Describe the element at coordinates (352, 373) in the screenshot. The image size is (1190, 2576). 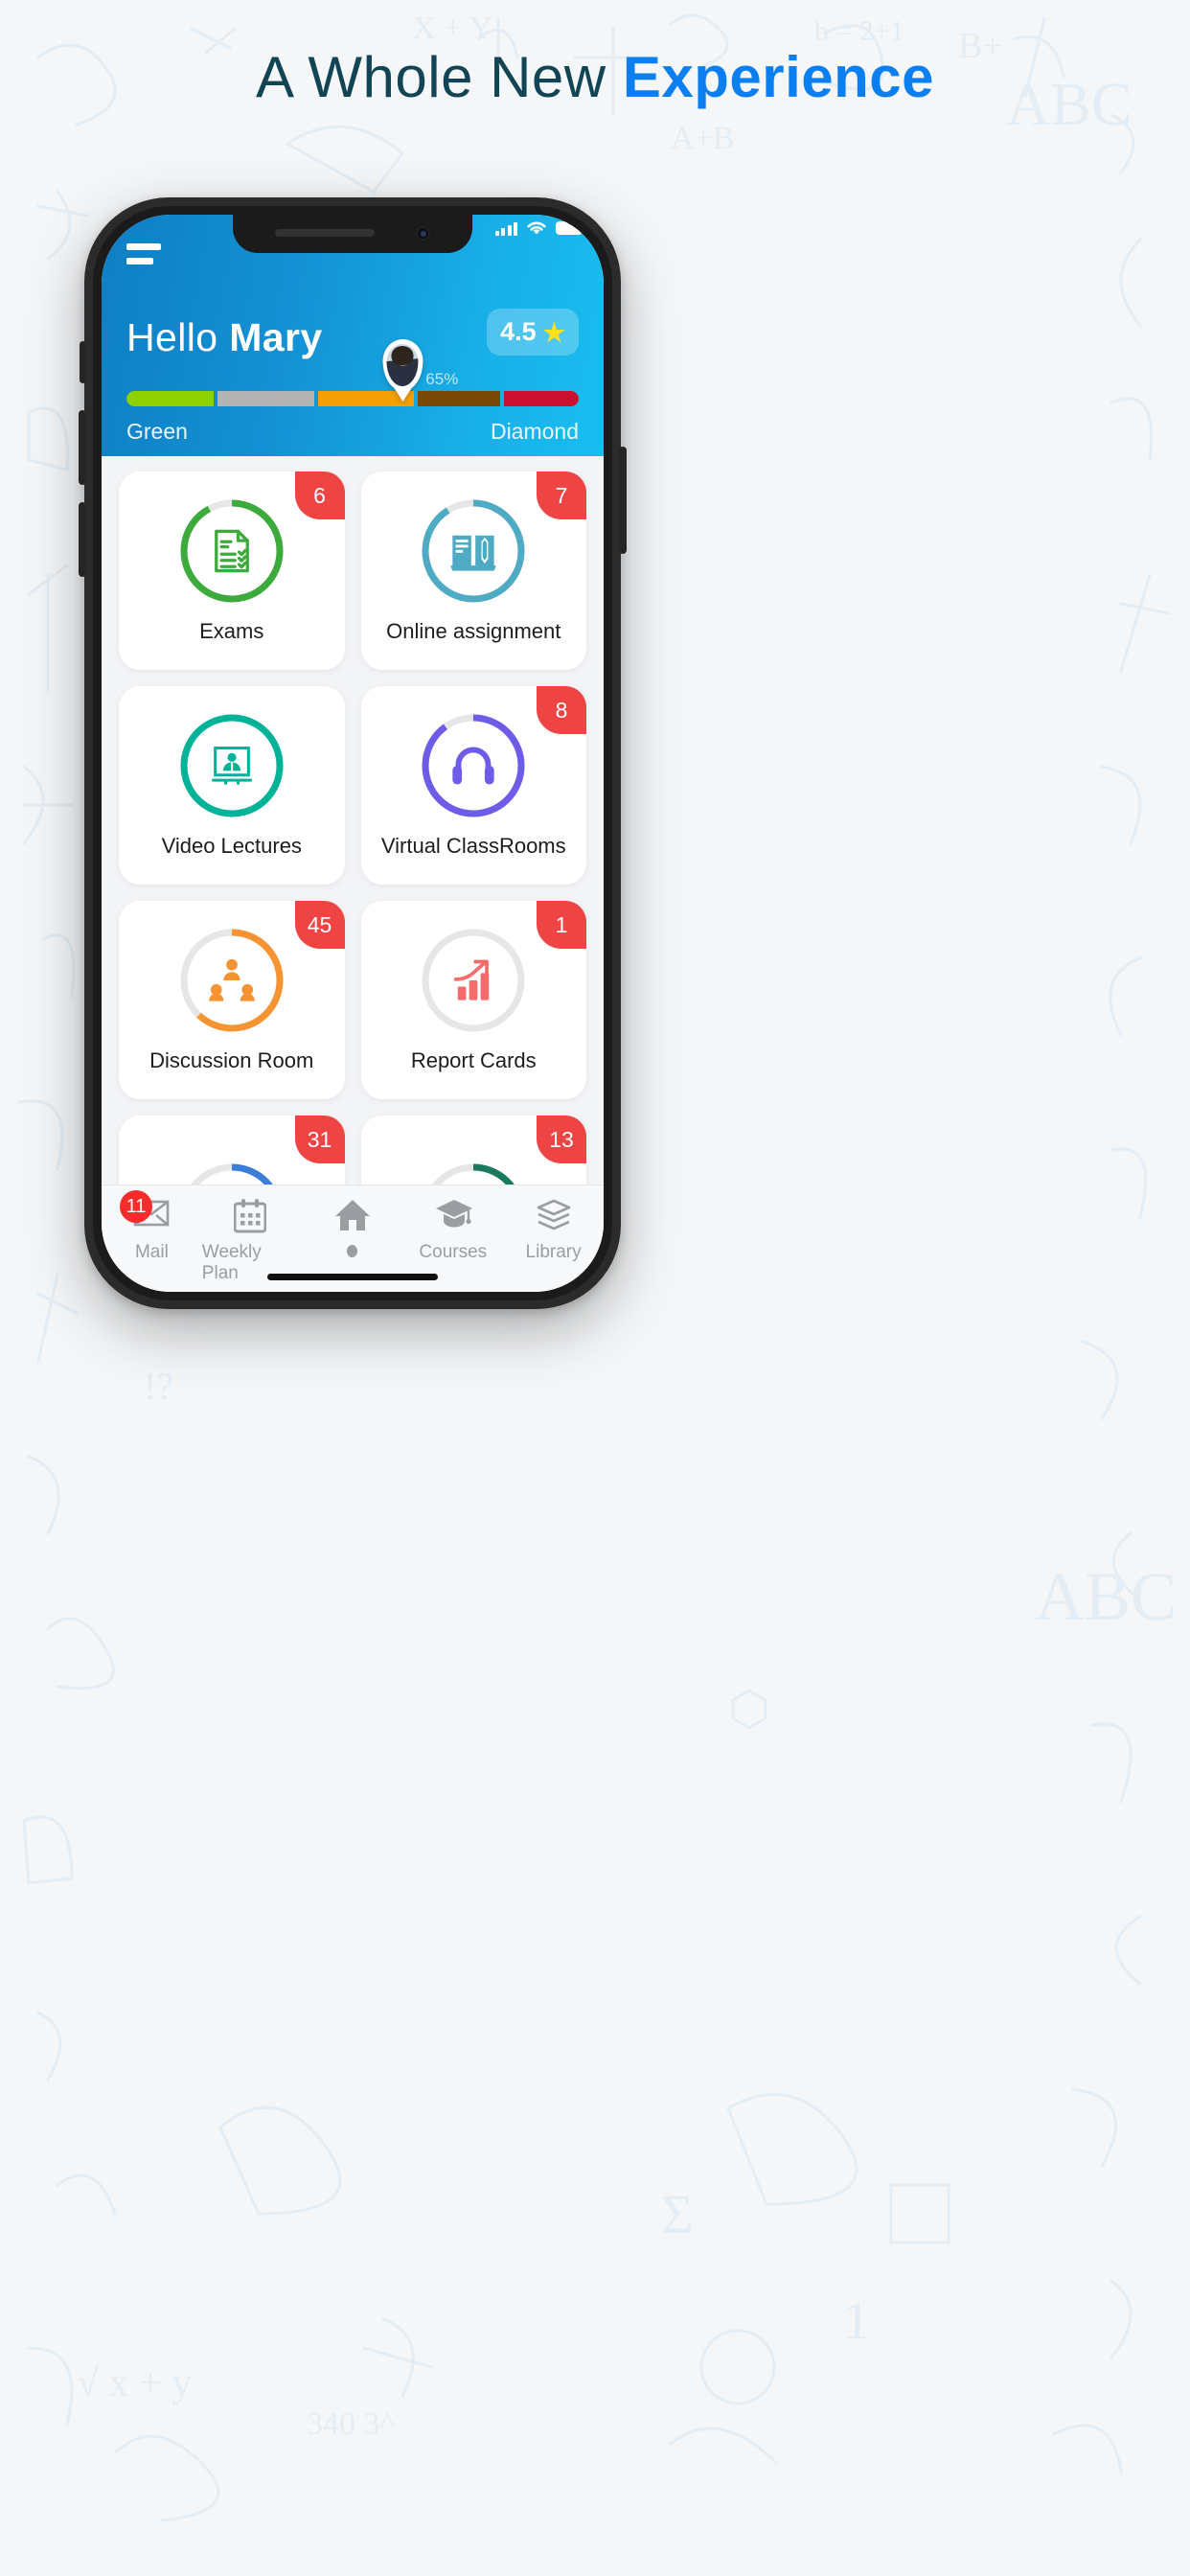
I see `tier-progress: 65%` at that location.